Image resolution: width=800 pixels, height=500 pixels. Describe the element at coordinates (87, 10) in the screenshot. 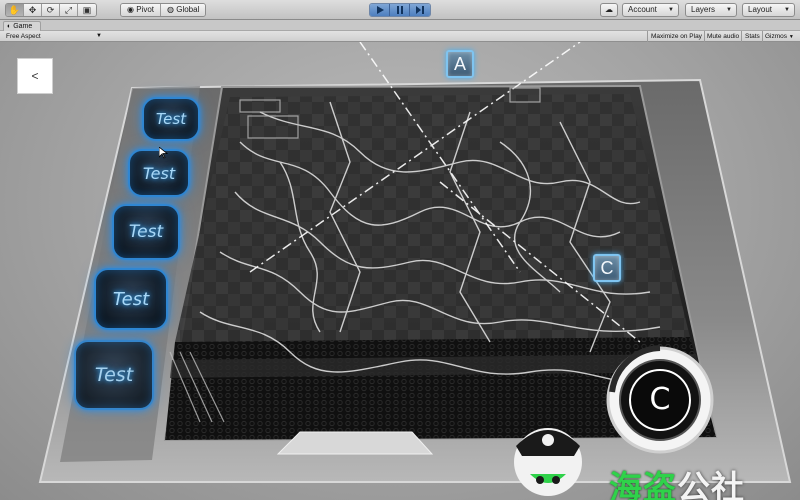

I see `rect-tool-icon: ▣` at that location.